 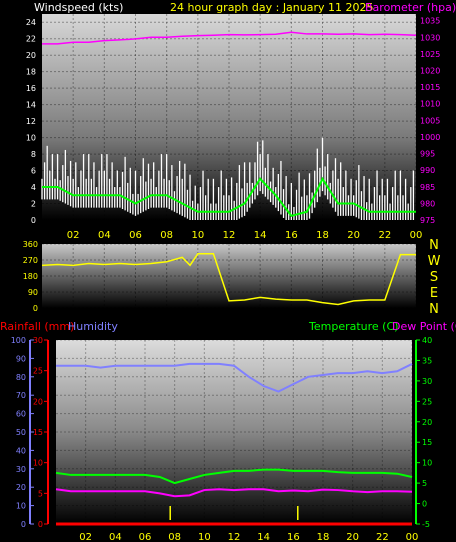 I want to click on windspeed-axis-ticks: 024681012141618202224, so click(x=31, y=121).